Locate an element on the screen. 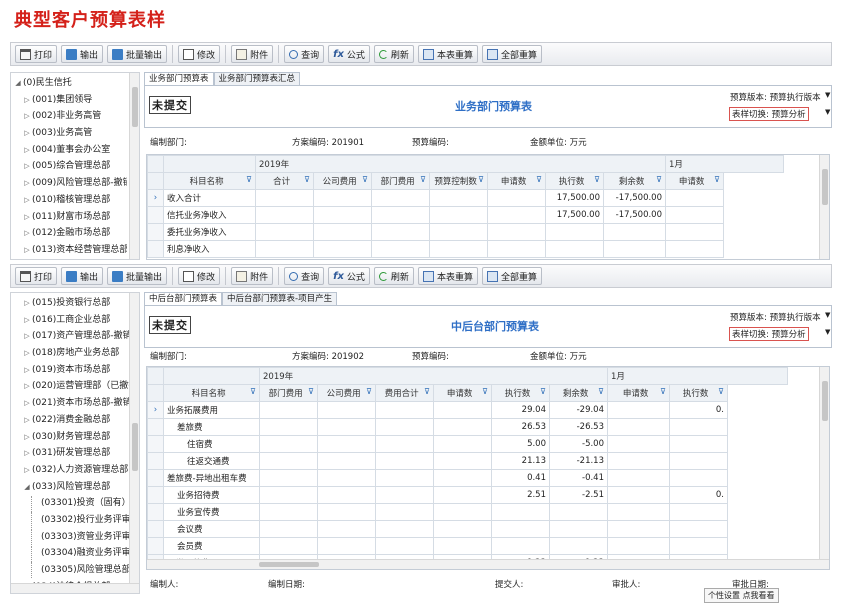 This screenshot has height=604, width=844. column-header: 科目名称 ⊽ is located at coordinates (209, 181).